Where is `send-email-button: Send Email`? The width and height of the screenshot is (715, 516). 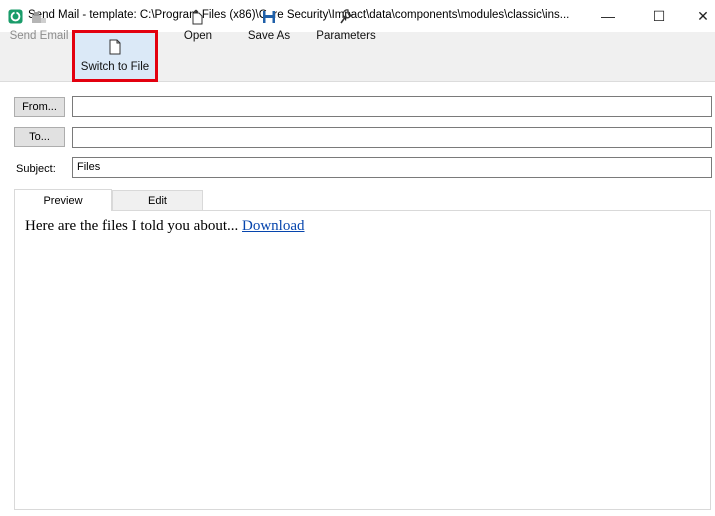
send-email-button: Send Email is located at coordinates (39, 25).